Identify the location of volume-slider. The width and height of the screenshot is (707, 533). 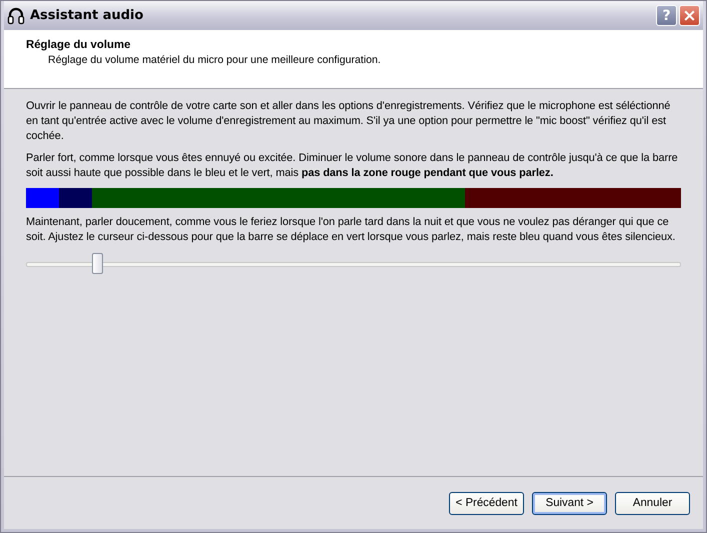
(353, 264).